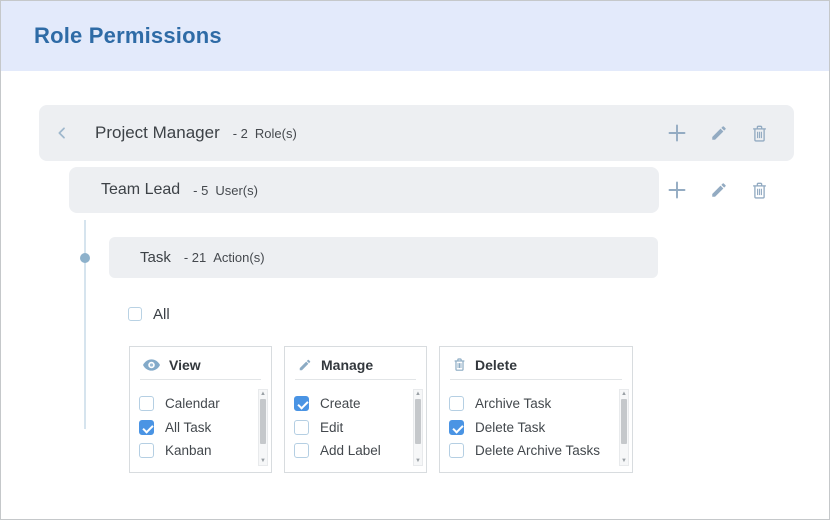  Describe the element at coordinates (157, 132) in the screenshot. I see `role-name: Project Manager` at that location.